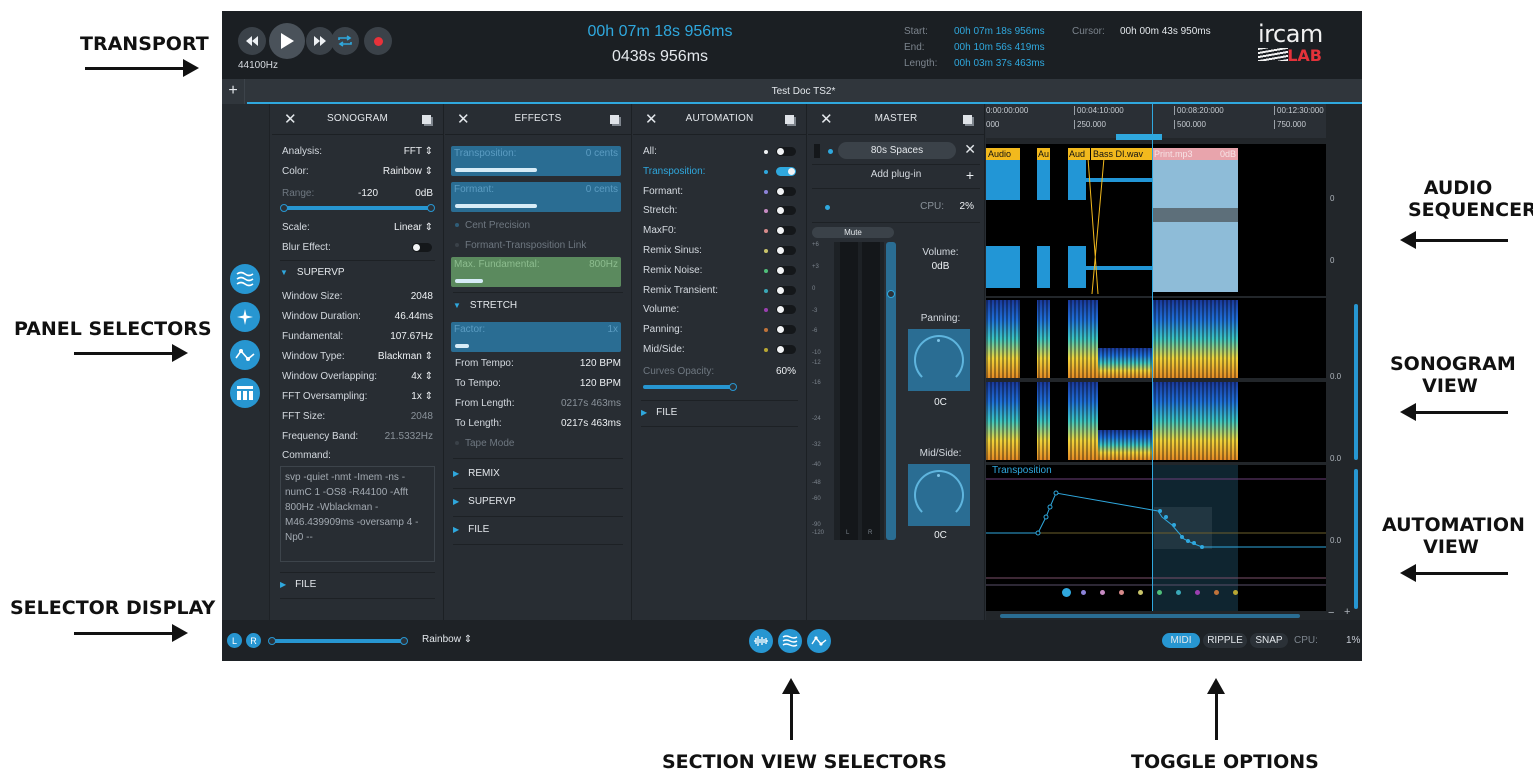 This screenshot has height=775, width=1533. I want to click on add-plugin-row: Add plug-in +, so click(896, 175).